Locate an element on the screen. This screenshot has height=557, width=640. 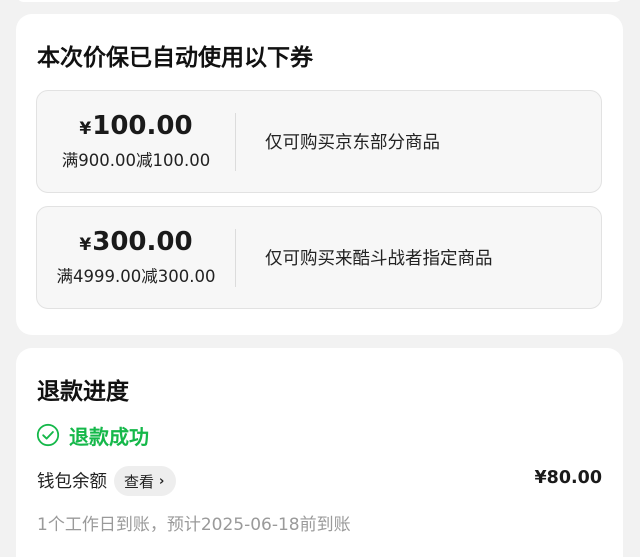
coupon-amount-value: 100.00 is located at coordinates (142, 126).